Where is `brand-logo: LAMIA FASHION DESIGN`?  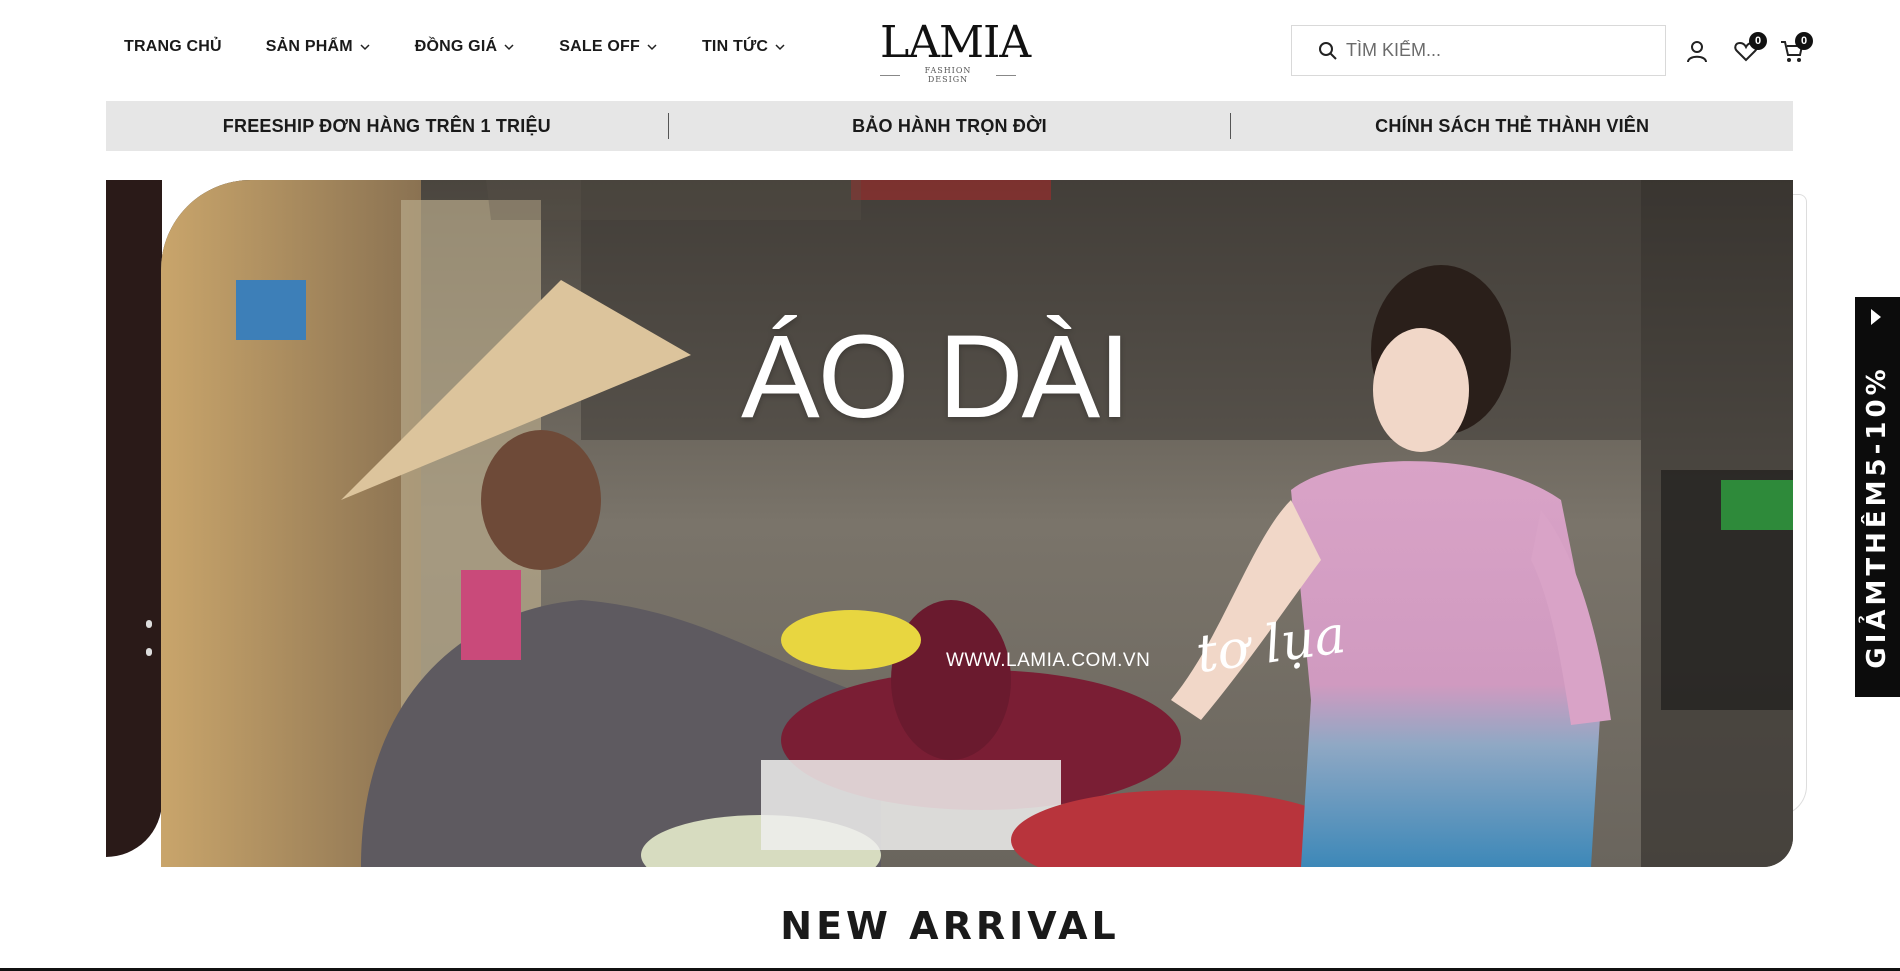 brand-logo: LAMIA FASHION DESIGN is located at coordinates (955, 50).